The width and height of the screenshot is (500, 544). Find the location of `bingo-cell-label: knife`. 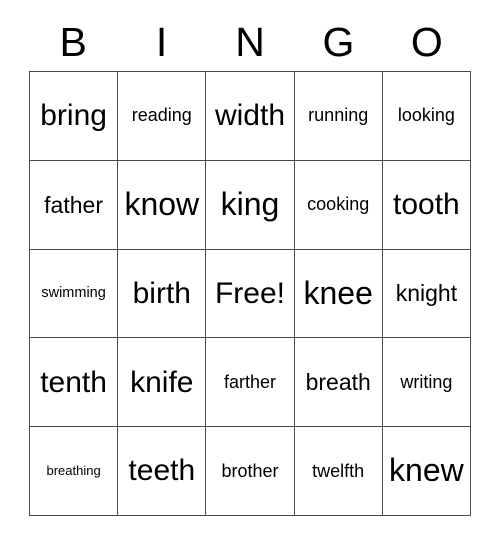

bingo-cell-label: knife is located at coordinates (162, 382).